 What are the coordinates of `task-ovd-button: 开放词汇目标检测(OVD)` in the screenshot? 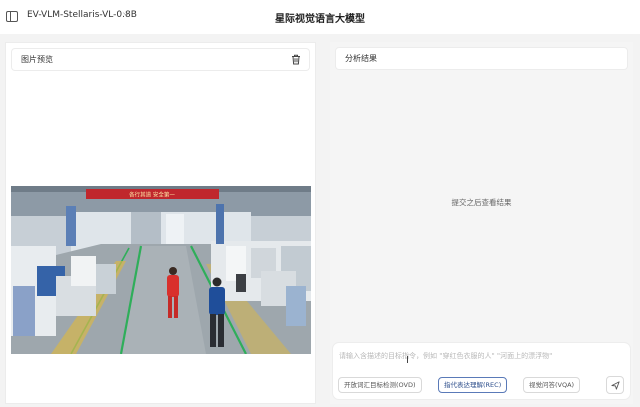 It's located at (380, 385).